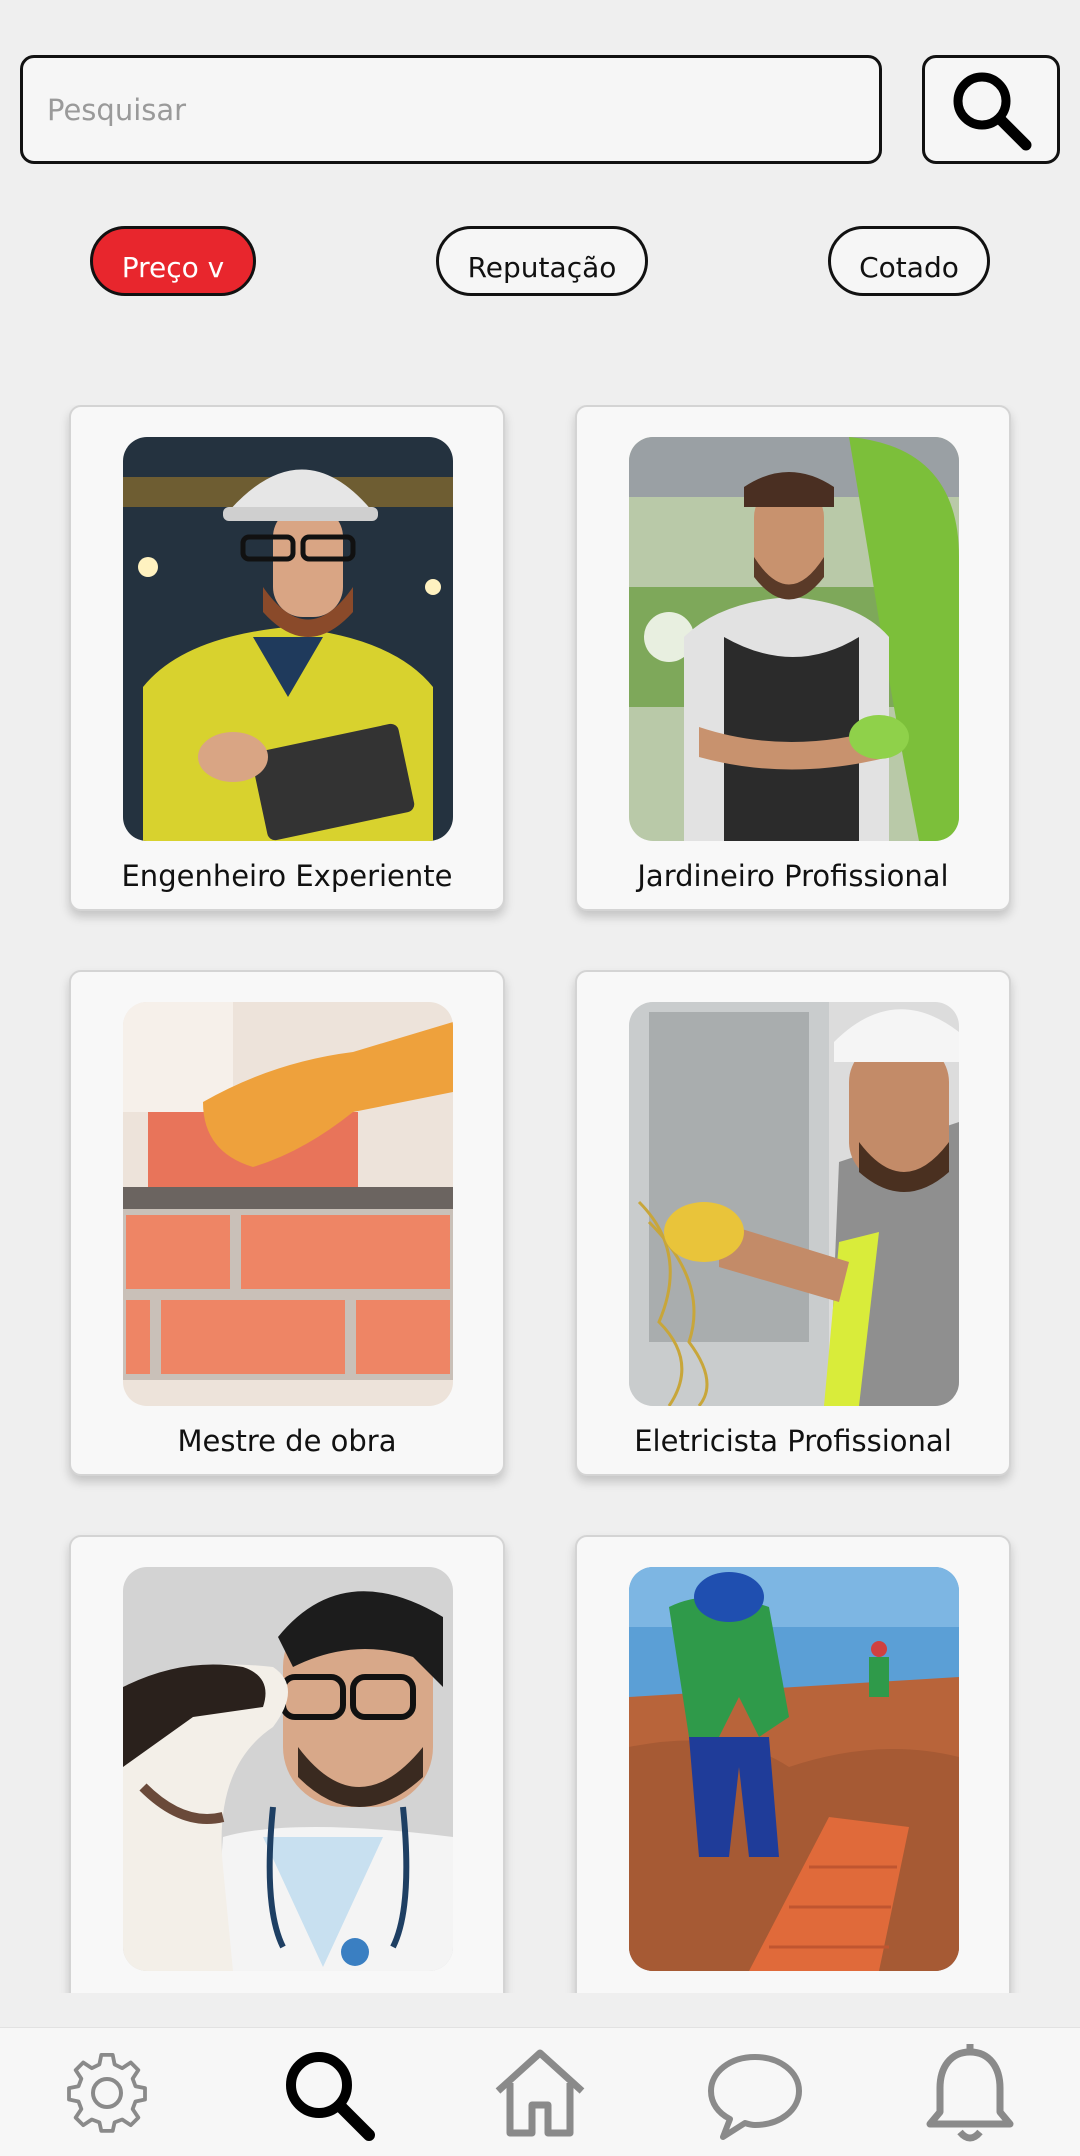 The height and width of the screenshot is (2156, 1080). I want to click on filter-chip-reputation: Reputação, so click(542, 261).